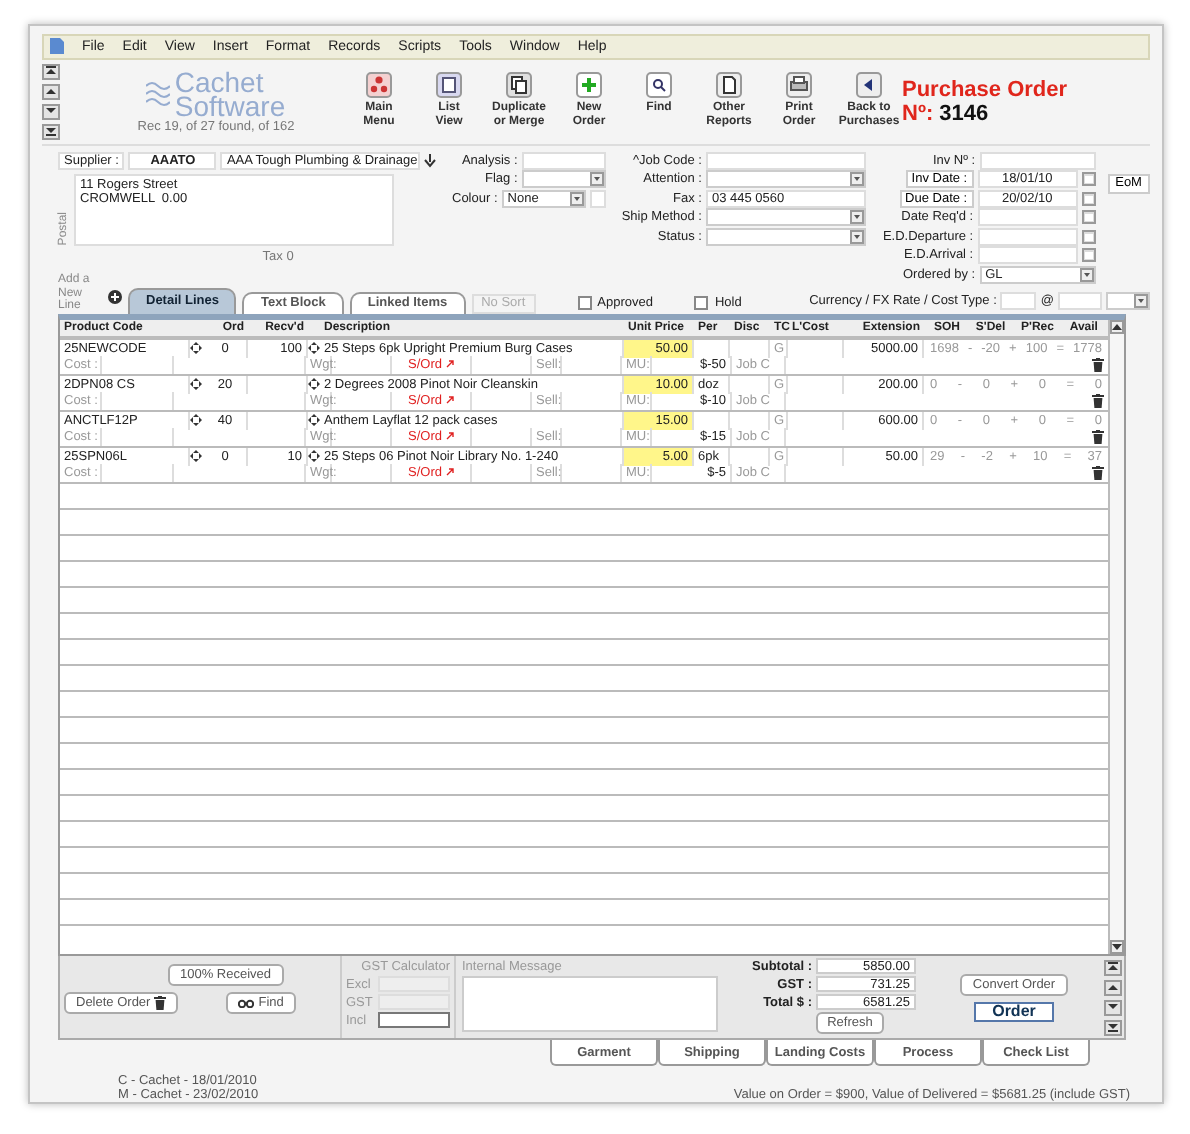  I want to click on colour-swatch, so click(597, 198).